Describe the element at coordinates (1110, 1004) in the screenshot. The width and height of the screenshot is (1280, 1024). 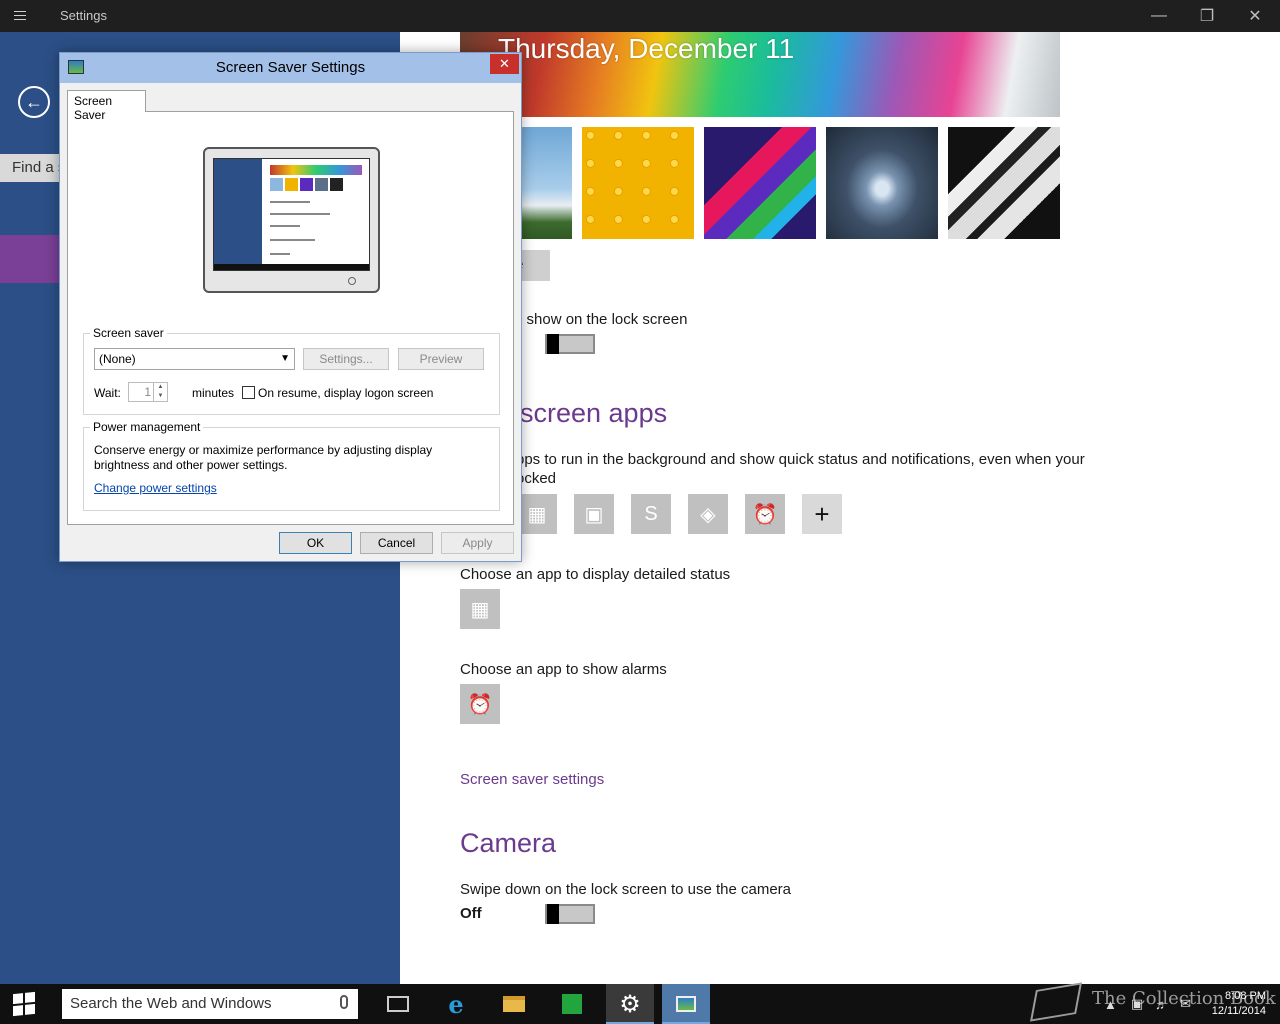
I see `show-hidden-icons-icon: ▲` at that location.